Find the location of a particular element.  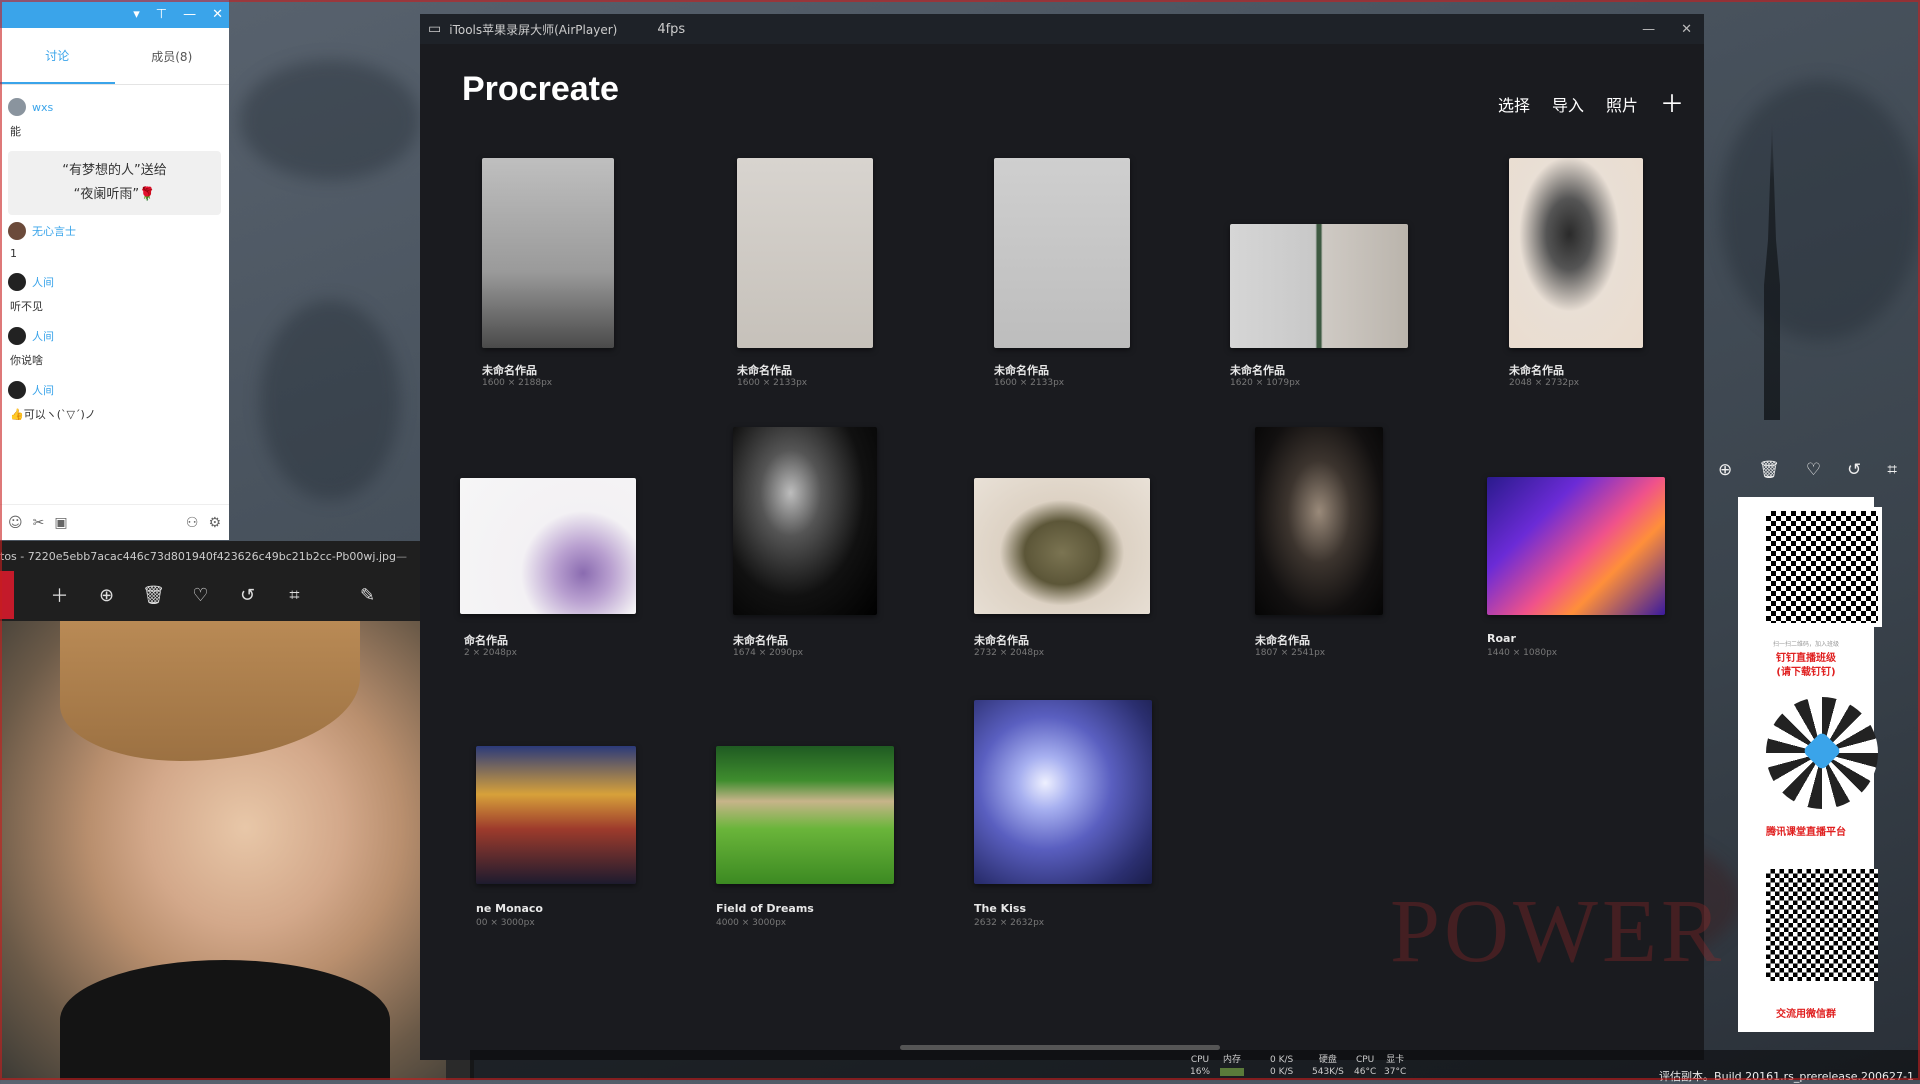

viewer-toolbar: ⊕ 🗑 ♡ ↺ ⌗ is located at coordinates (1807, 470).